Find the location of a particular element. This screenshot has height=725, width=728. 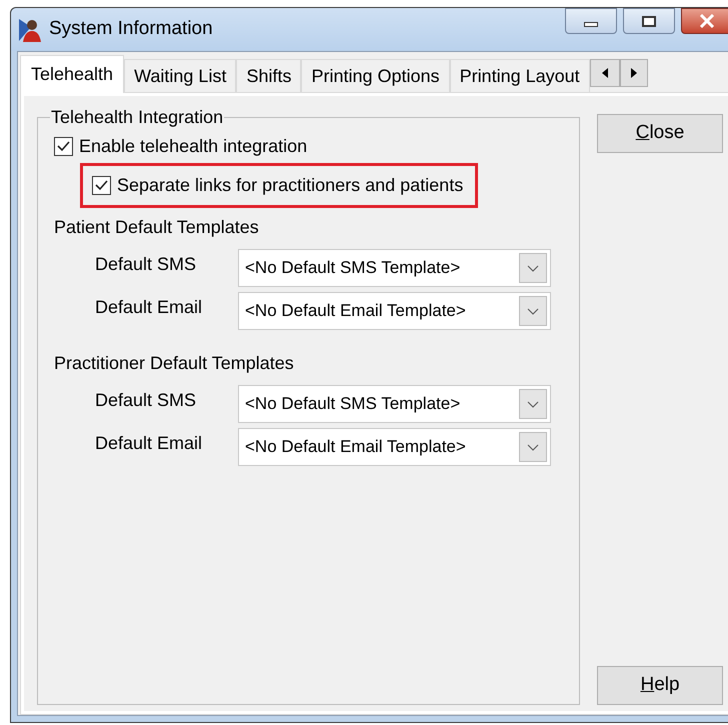

minimize-button is located at coordinates (591, 21).